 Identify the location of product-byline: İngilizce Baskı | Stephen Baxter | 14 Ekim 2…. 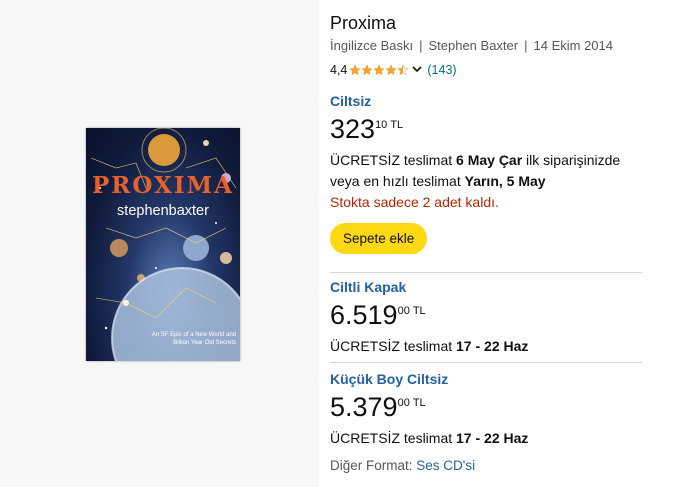
(502, 46).